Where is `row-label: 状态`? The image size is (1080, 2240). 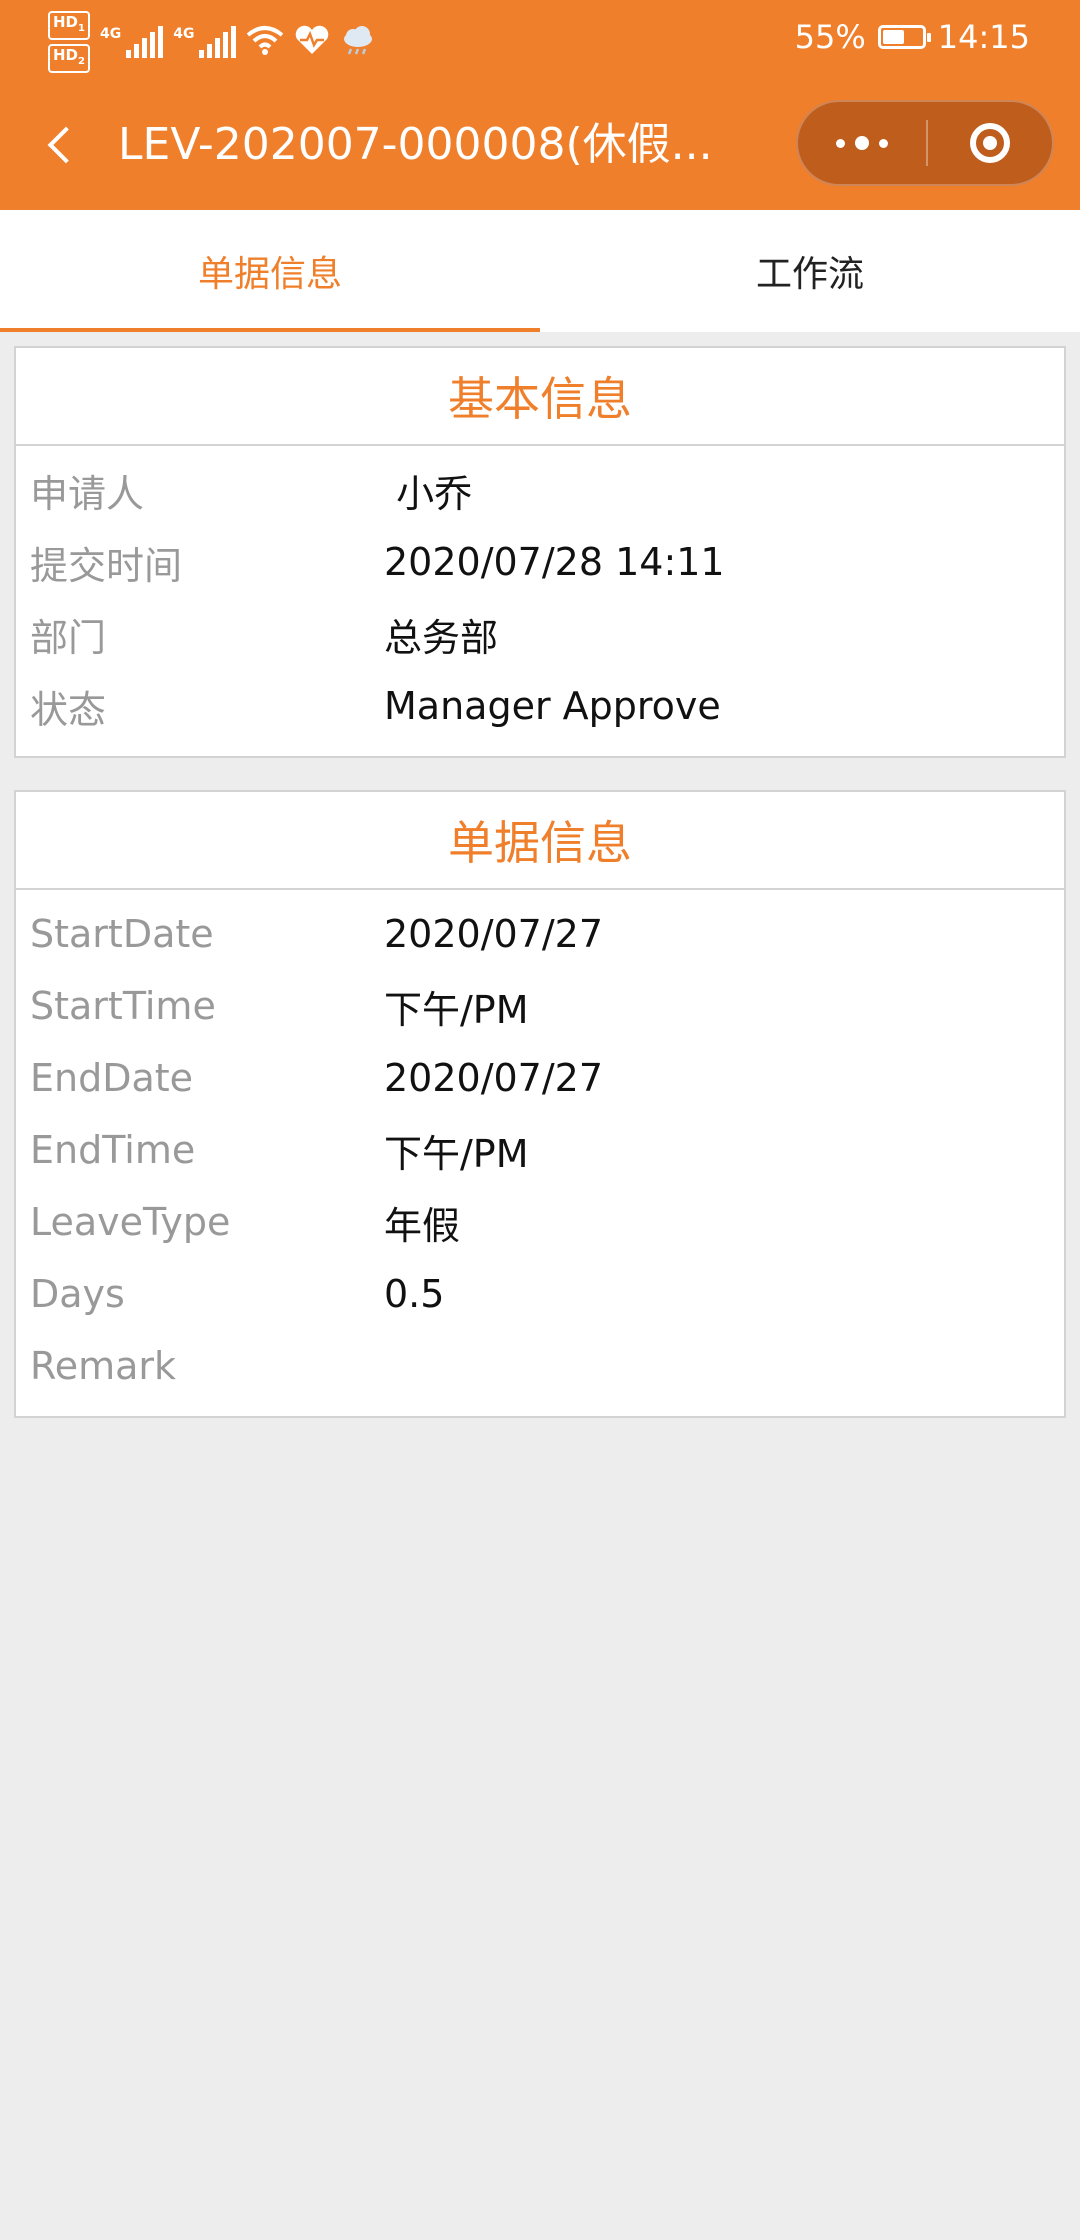 row-label: 状态 is located at coordinates (68, 709).